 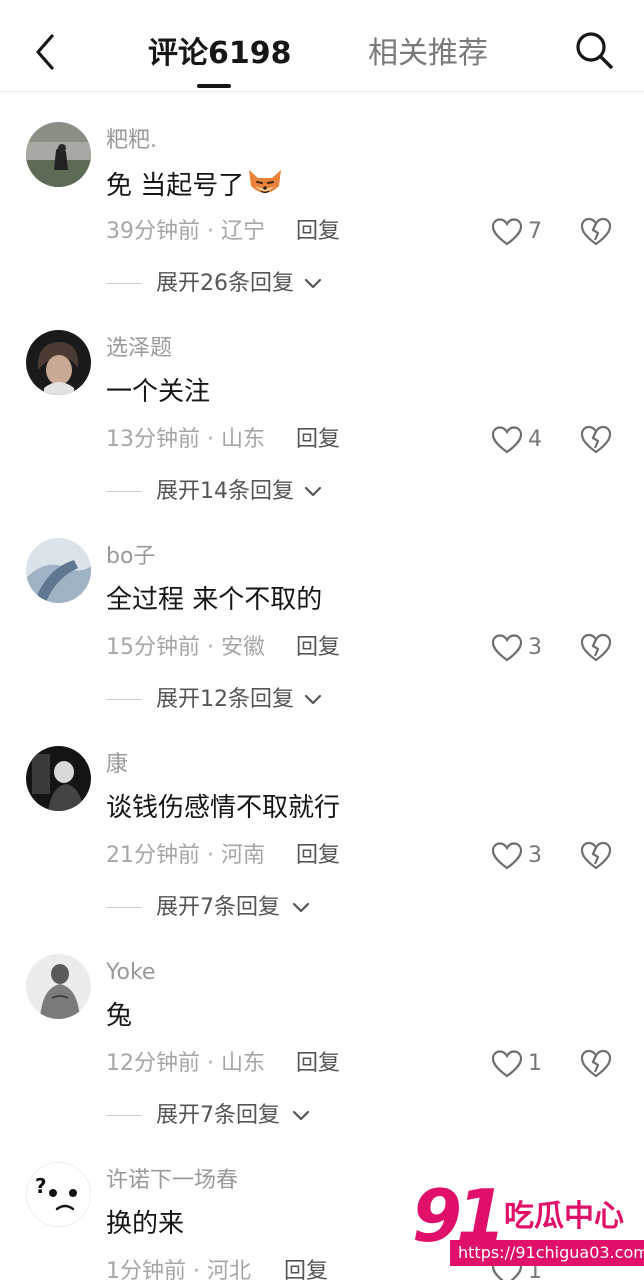 What do you see at coordinates (139, 349) in the screenshot?
I see `username: 选泽题` at bounding box center [139, 349].